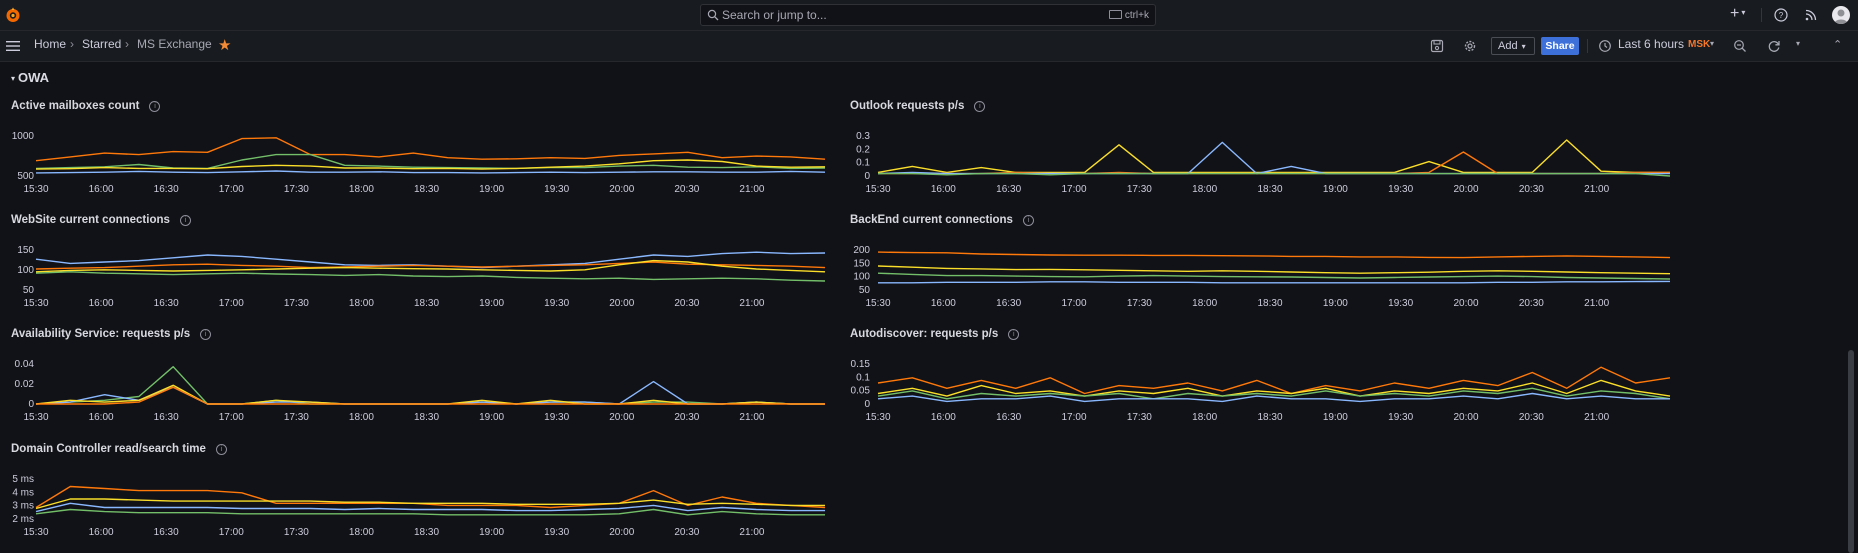  What do you see at coordinates (1841, 15) in the screenshot?
I see `user-avatar` at bounding box center [1841, 15].